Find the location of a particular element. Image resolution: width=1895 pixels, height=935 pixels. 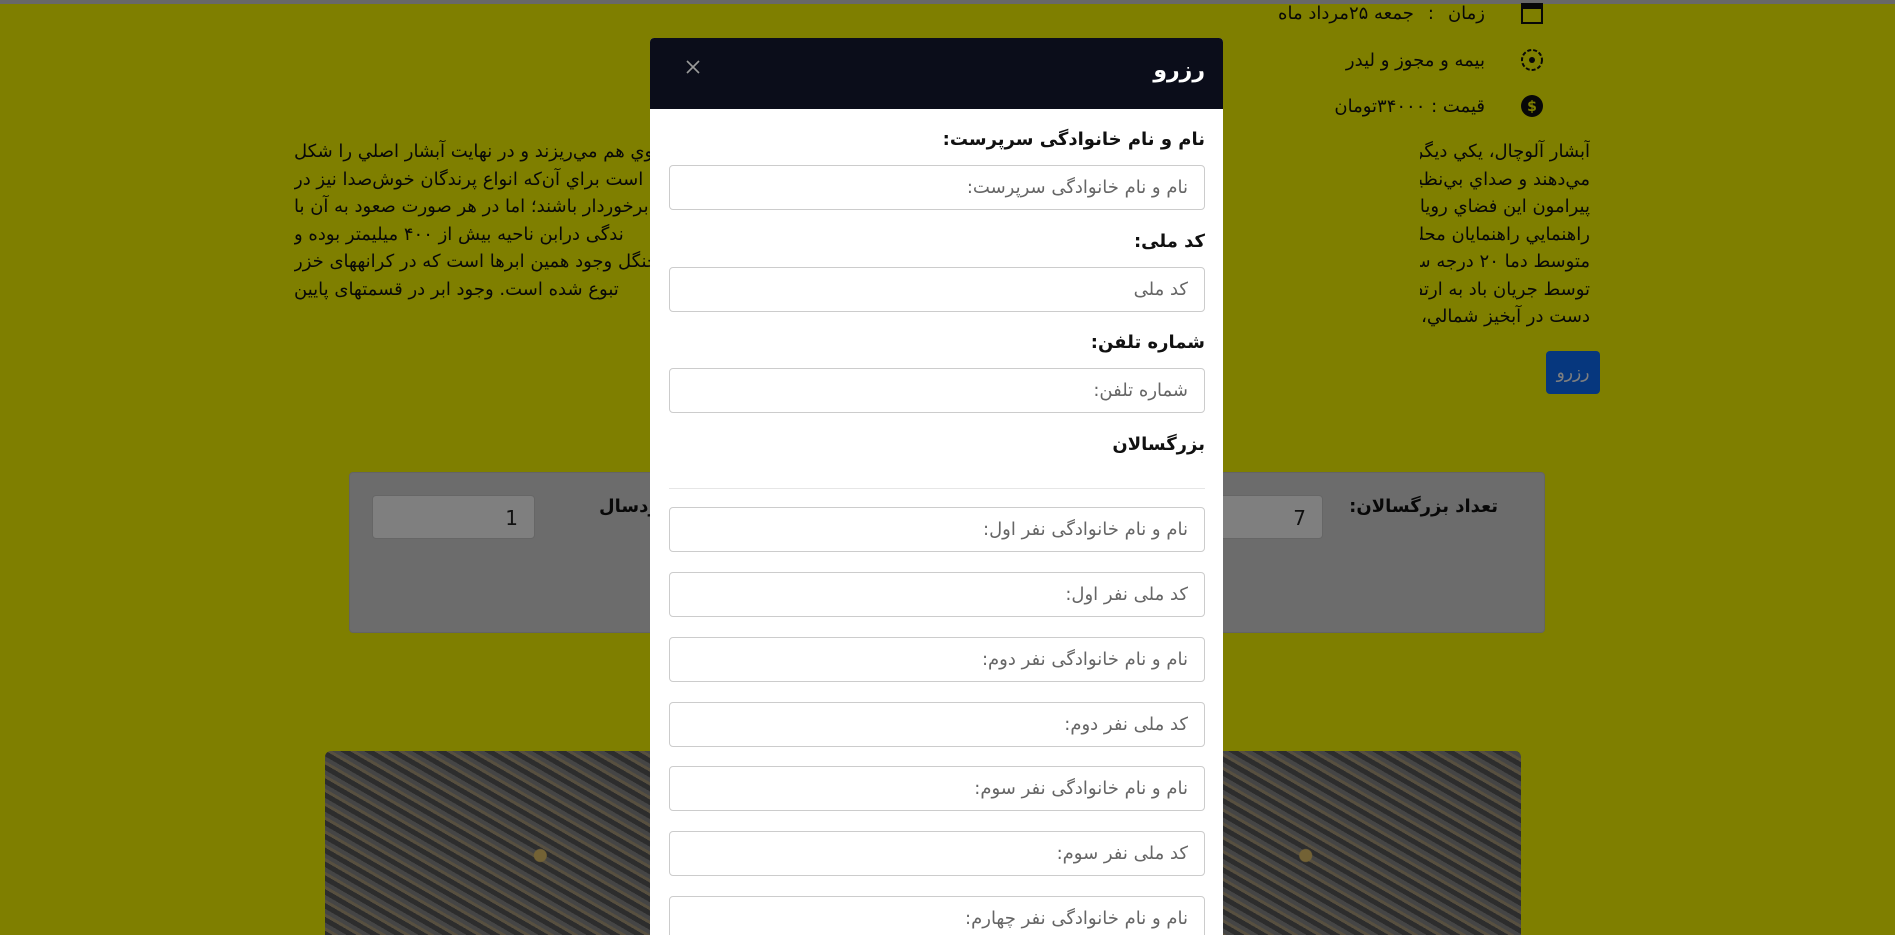

person3-name-input is located at coordinates (937, 788).